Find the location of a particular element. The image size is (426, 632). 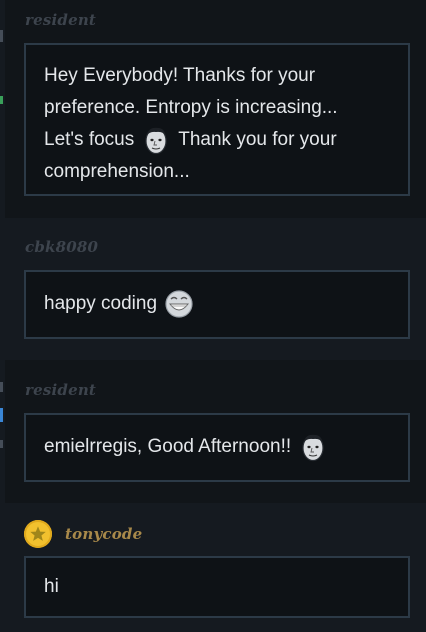

star-avatar-icon is located at coordinates (38, 534).